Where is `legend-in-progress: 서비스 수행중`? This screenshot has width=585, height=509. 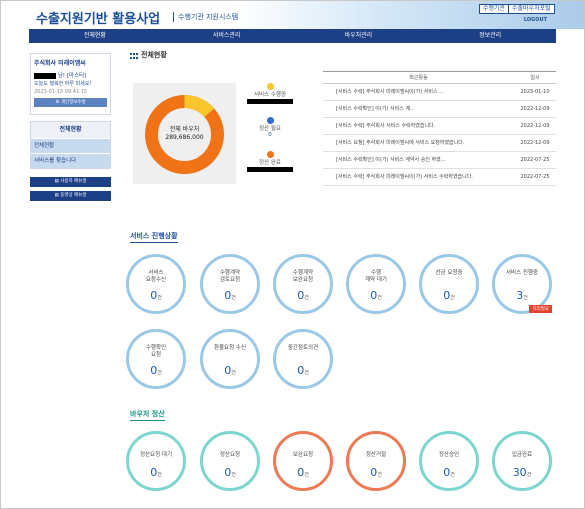
legend-in-progress: 서비스 수행중 is located at coordinates (270, 100).